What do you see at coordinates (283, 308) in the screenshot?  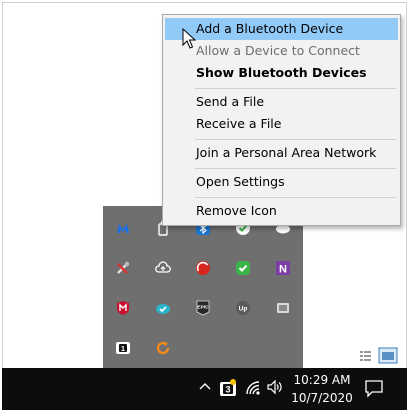 I see `network-icon` at bounding box center [283, 308].